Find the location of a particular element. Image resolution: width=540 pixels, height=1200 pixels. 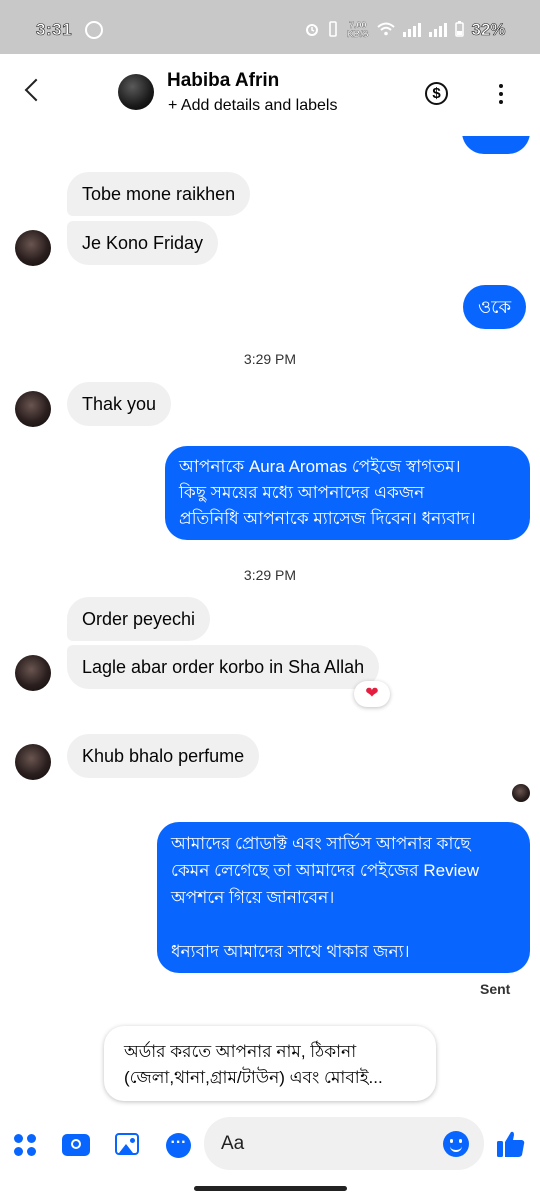

message-line: আপনাকে Aura Aromas পেইজে স্বাগতম। is located at coordinates (320, 466).